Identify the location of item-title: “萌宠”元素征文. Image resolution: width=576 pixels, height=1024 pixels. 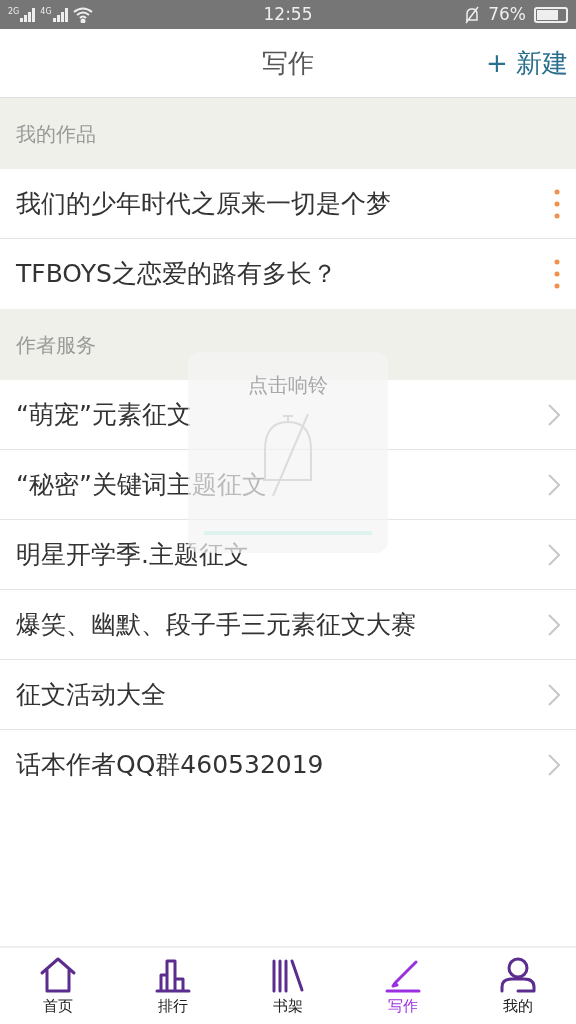
(104, 414).